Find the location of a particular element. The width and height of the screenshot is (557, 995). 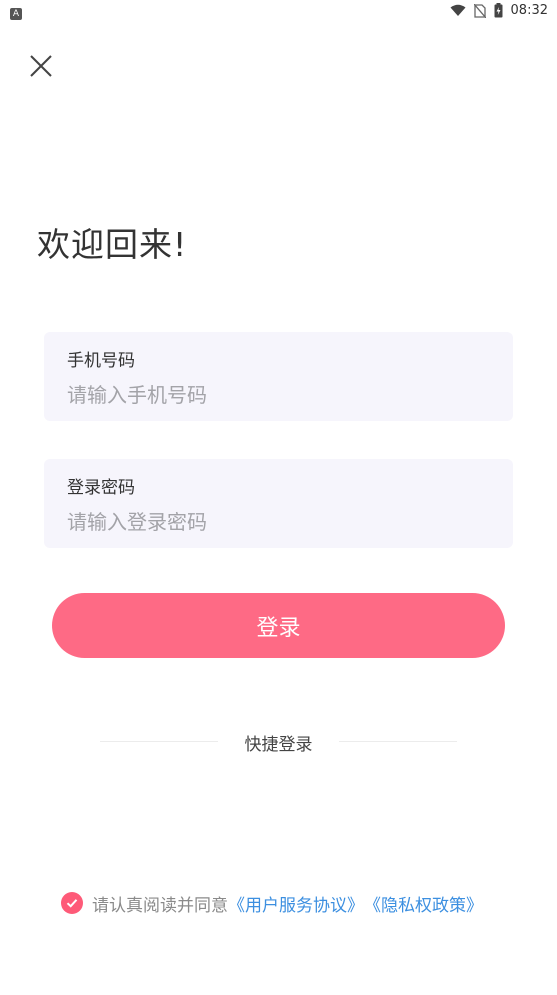

phone-label: 手机号码 is located at coordinates (101, 361).